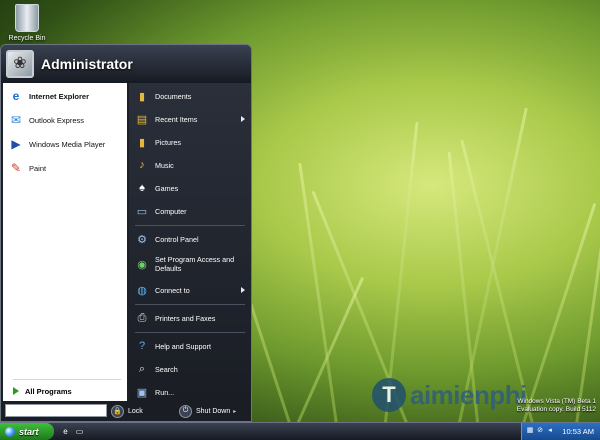 This screenshot has width=600, height=440. I want to click on lock-button: 🔒 Lock, so click(127, 411).